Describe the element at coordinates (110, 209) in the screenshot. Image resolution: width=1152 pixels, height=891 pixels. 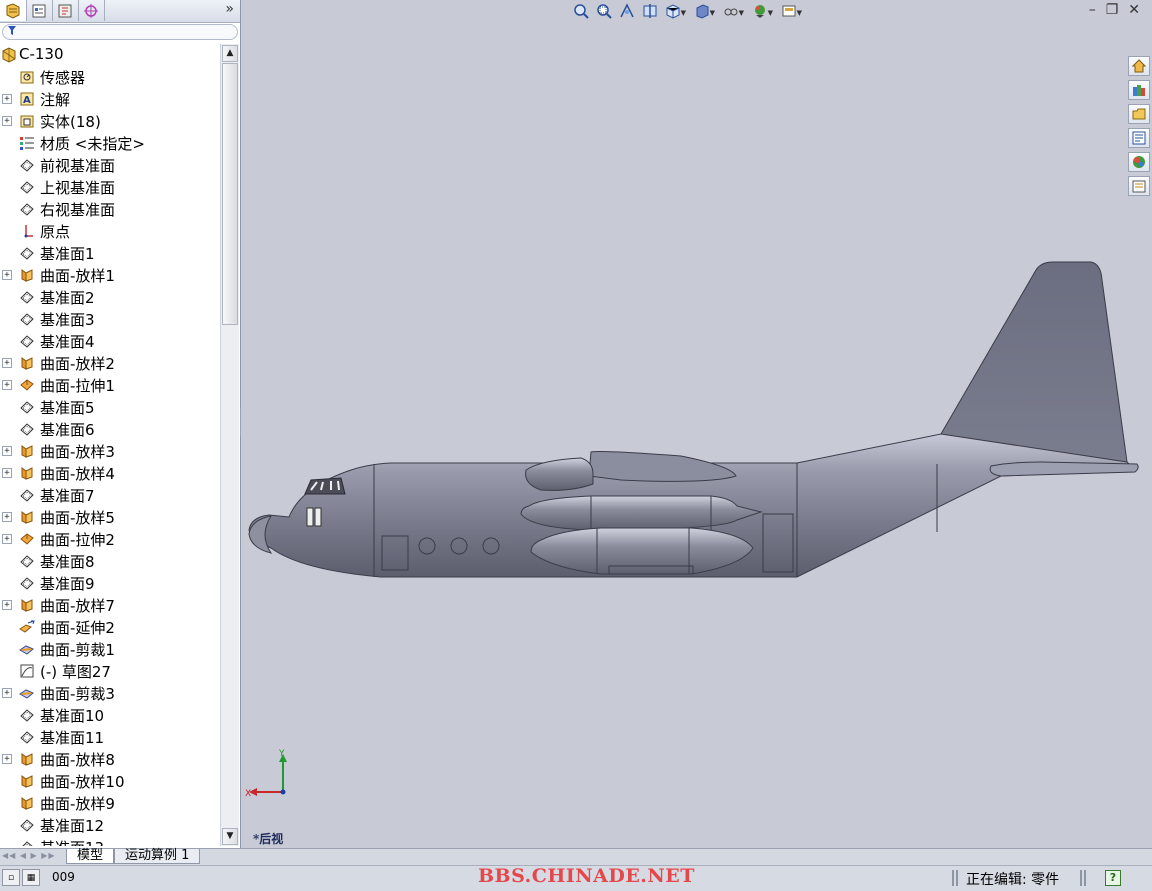
I see `tree-item: 右视基准面` at that location.